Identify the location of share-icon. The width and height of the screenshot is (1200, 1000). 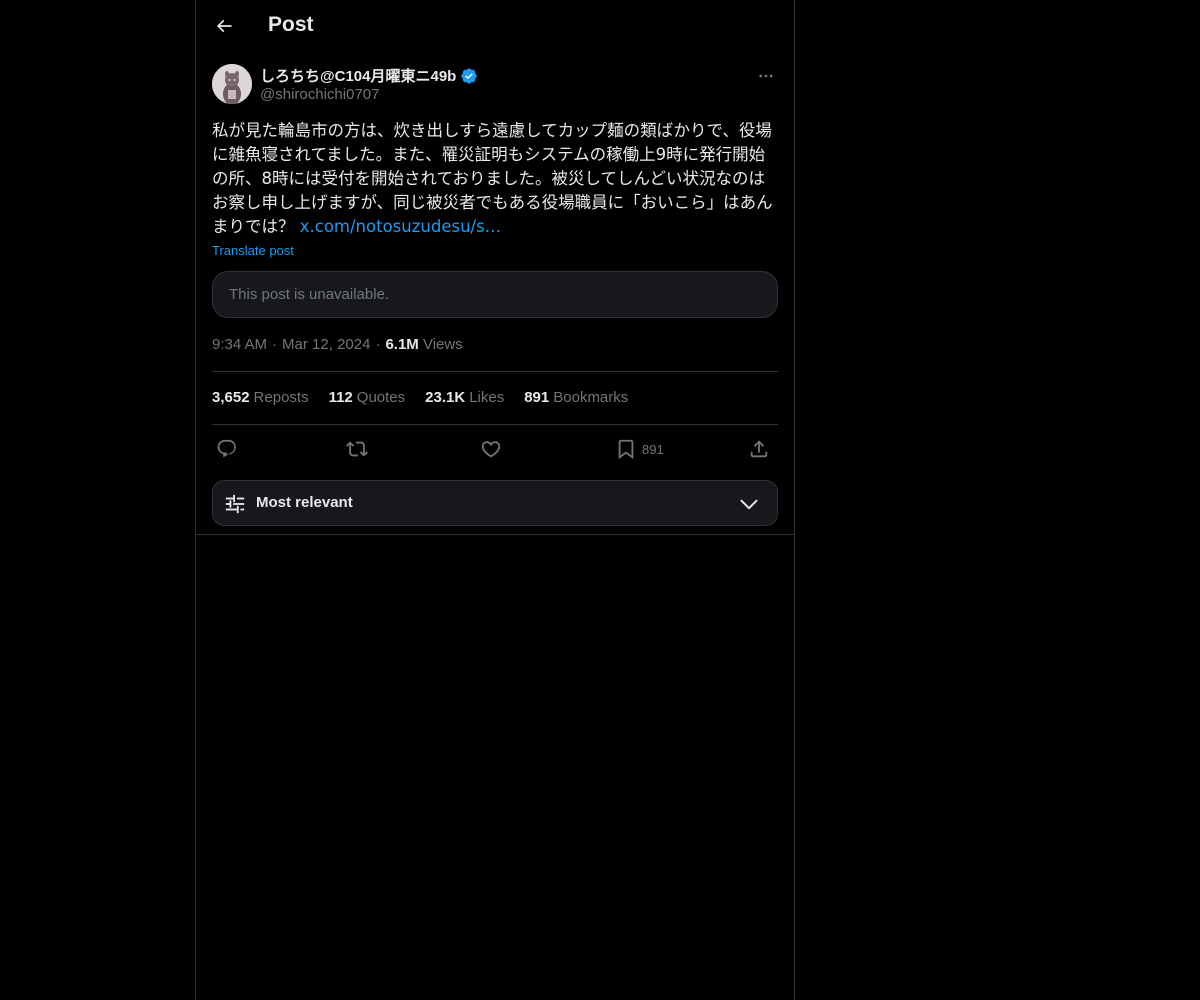
(759, 449).